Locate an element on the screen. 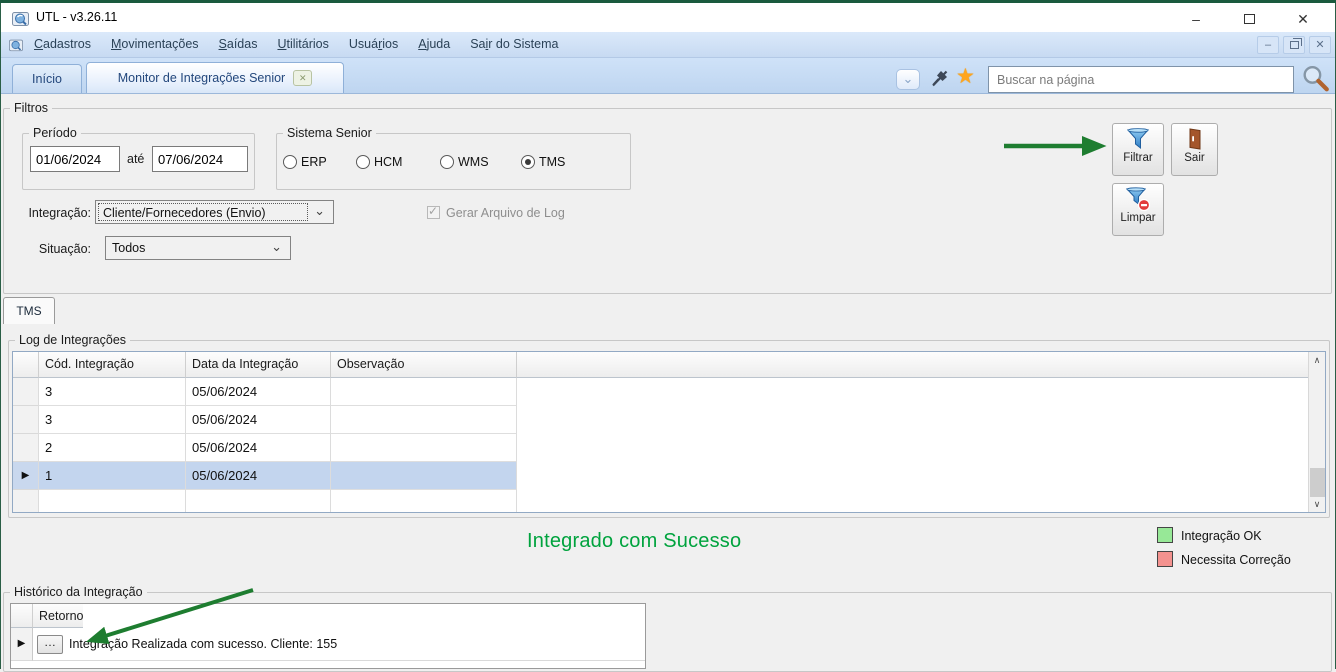  tab-monitor-integracoes: Monitor de Integrações Senior ✕ is located at coordinates (215, 77).